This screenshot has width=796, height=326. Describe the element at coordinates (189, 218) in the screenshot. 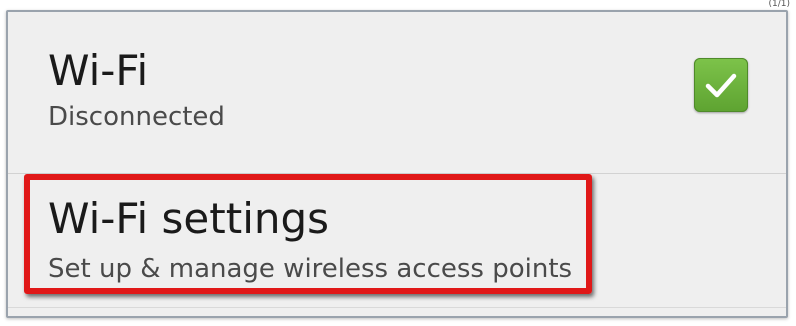

I see `wifi-settings-title: Wi-Fi settings` at that location.